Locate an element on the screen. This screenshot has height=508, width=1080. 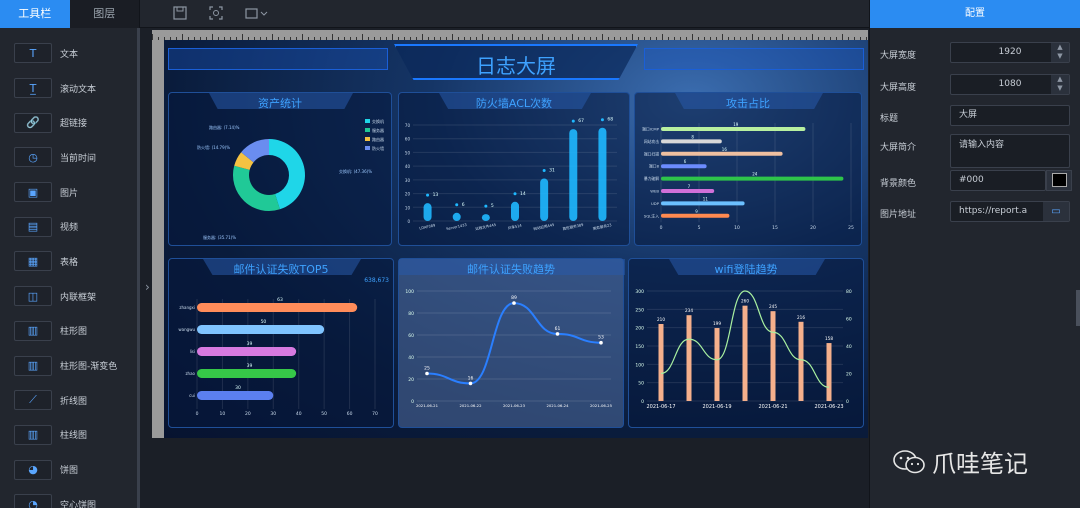
x-tick-label: 5 is located at coordinates (699, 228).